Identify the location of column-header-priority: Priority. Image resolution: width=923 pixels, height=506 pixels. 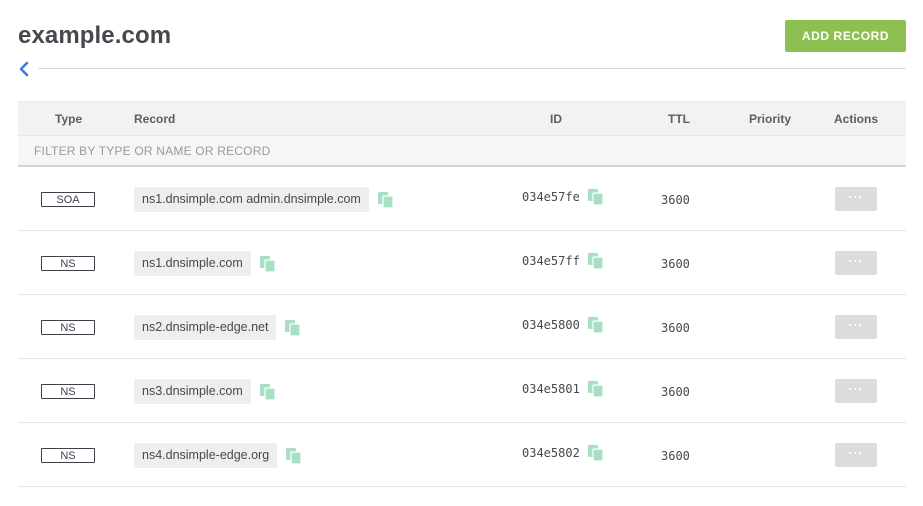
(770, 119).